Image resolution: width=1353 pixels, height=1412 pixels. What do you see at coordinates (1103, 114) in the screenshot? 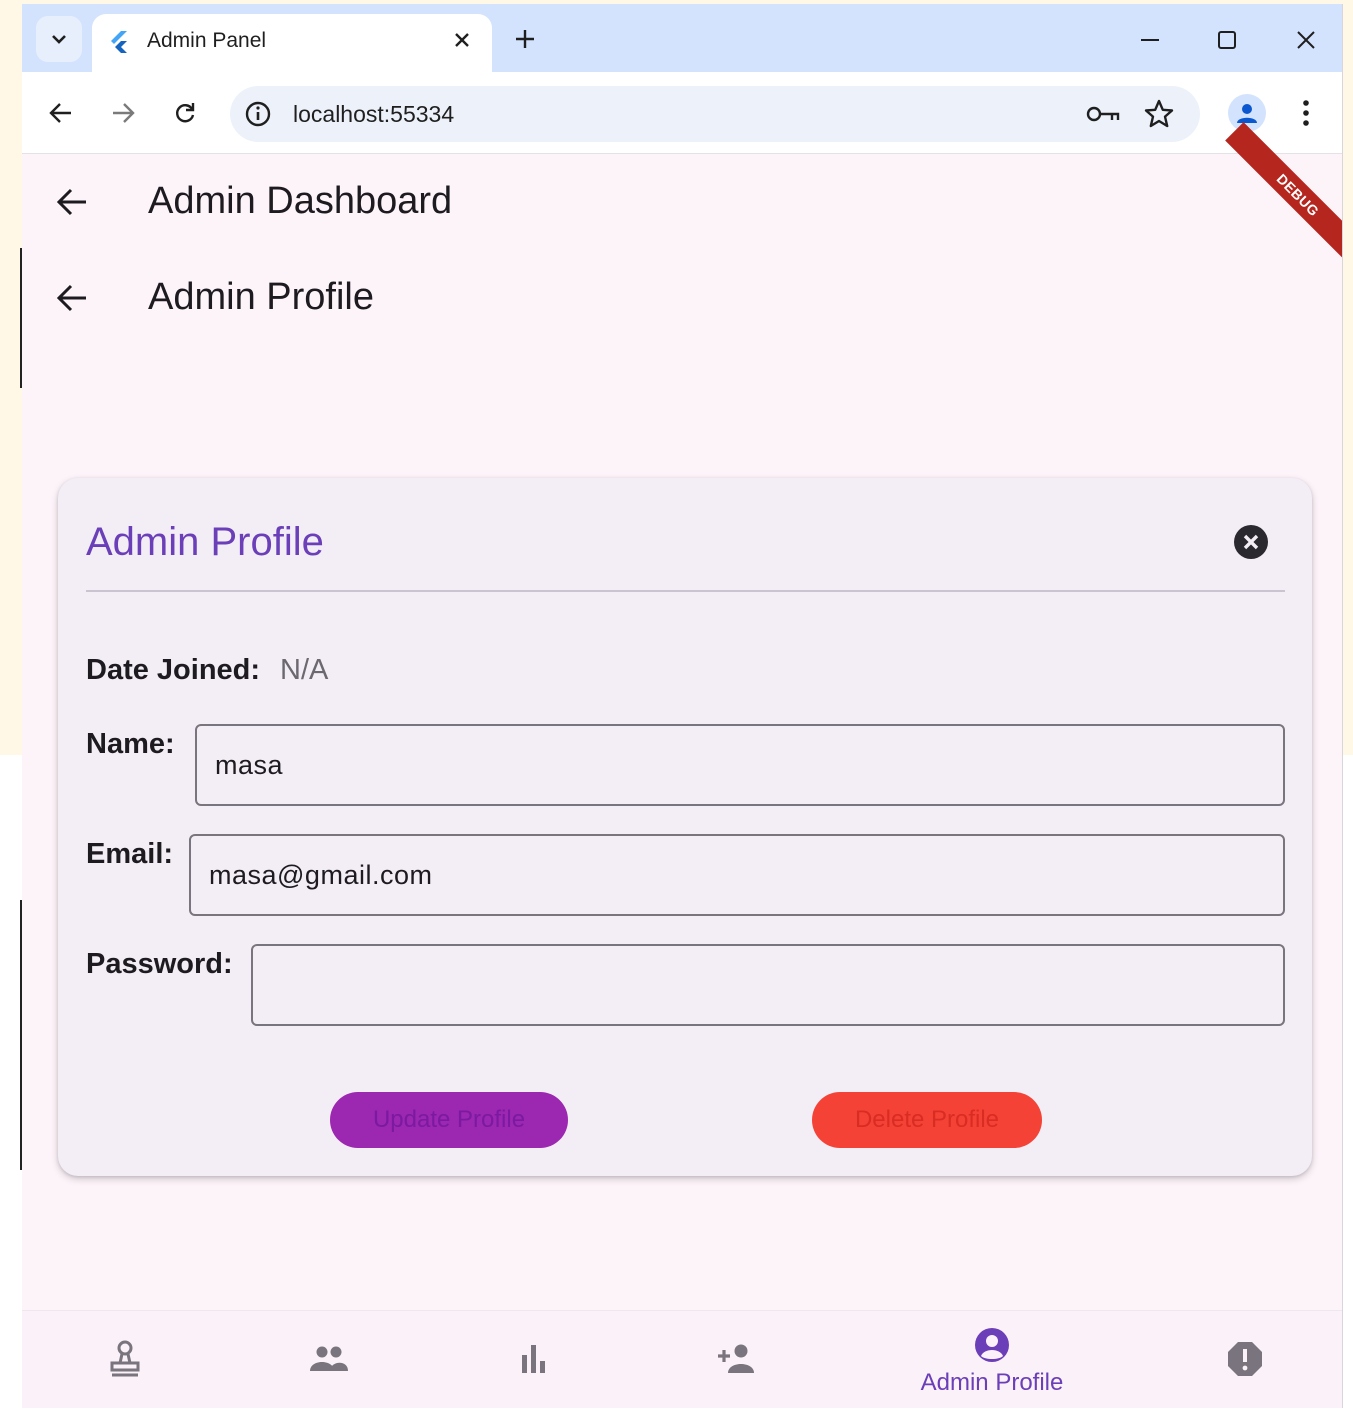
I see `key-icon` at bounding box center [1103, 114].